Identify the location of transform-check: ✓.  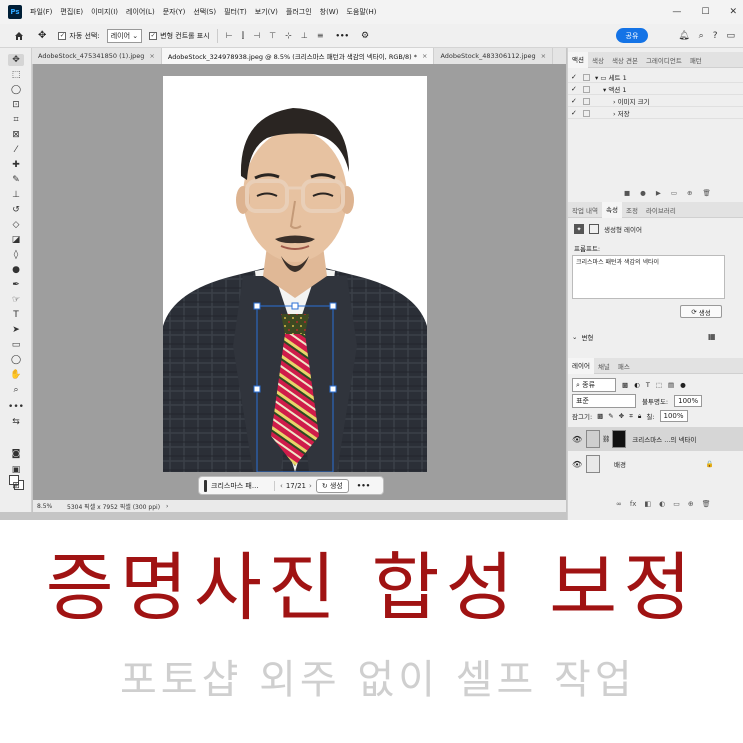
(153, 35).